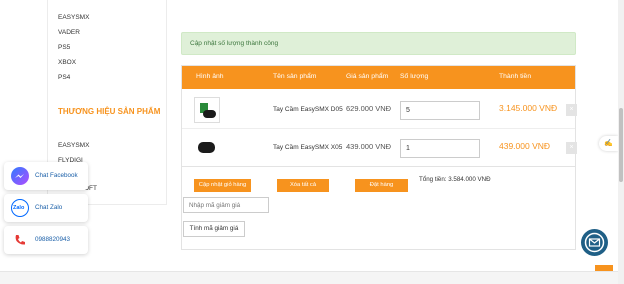 The height and width of the screenshot is (284, 624). What do you see at coordinates (309, 277) in the screenshot?
I see `footer-strip` at bounding box center [309, 277].